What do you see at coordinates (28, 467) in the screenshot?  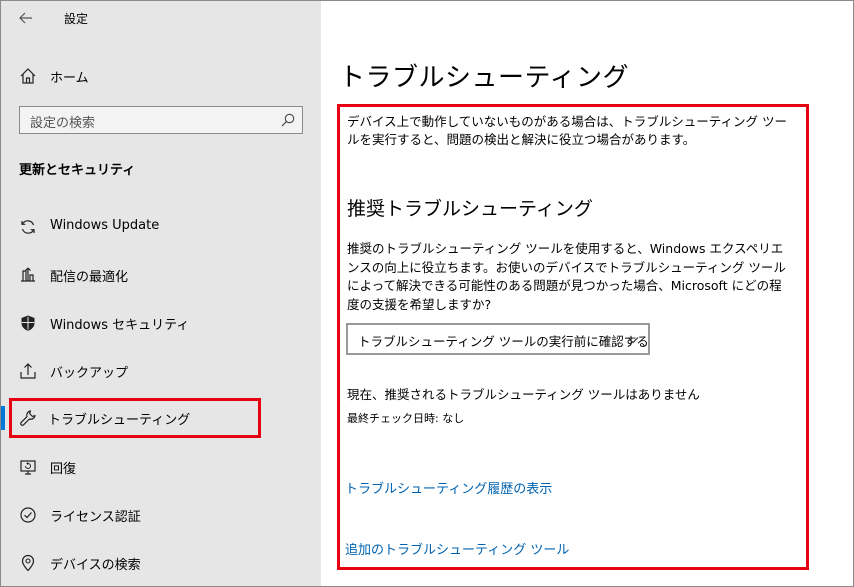 I see `recovery-icon` at bounding box center [28, 467].